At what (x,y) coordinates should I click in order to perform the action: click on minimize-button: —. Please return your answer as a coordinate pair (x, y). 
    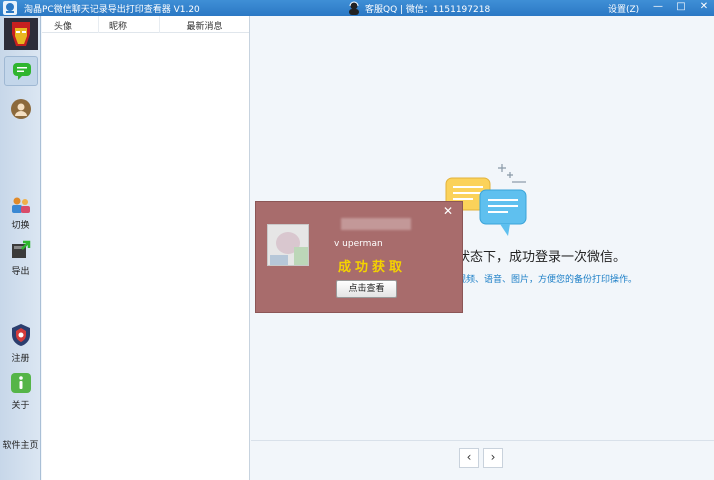
    Looking at the image, I should click on (658, 8).